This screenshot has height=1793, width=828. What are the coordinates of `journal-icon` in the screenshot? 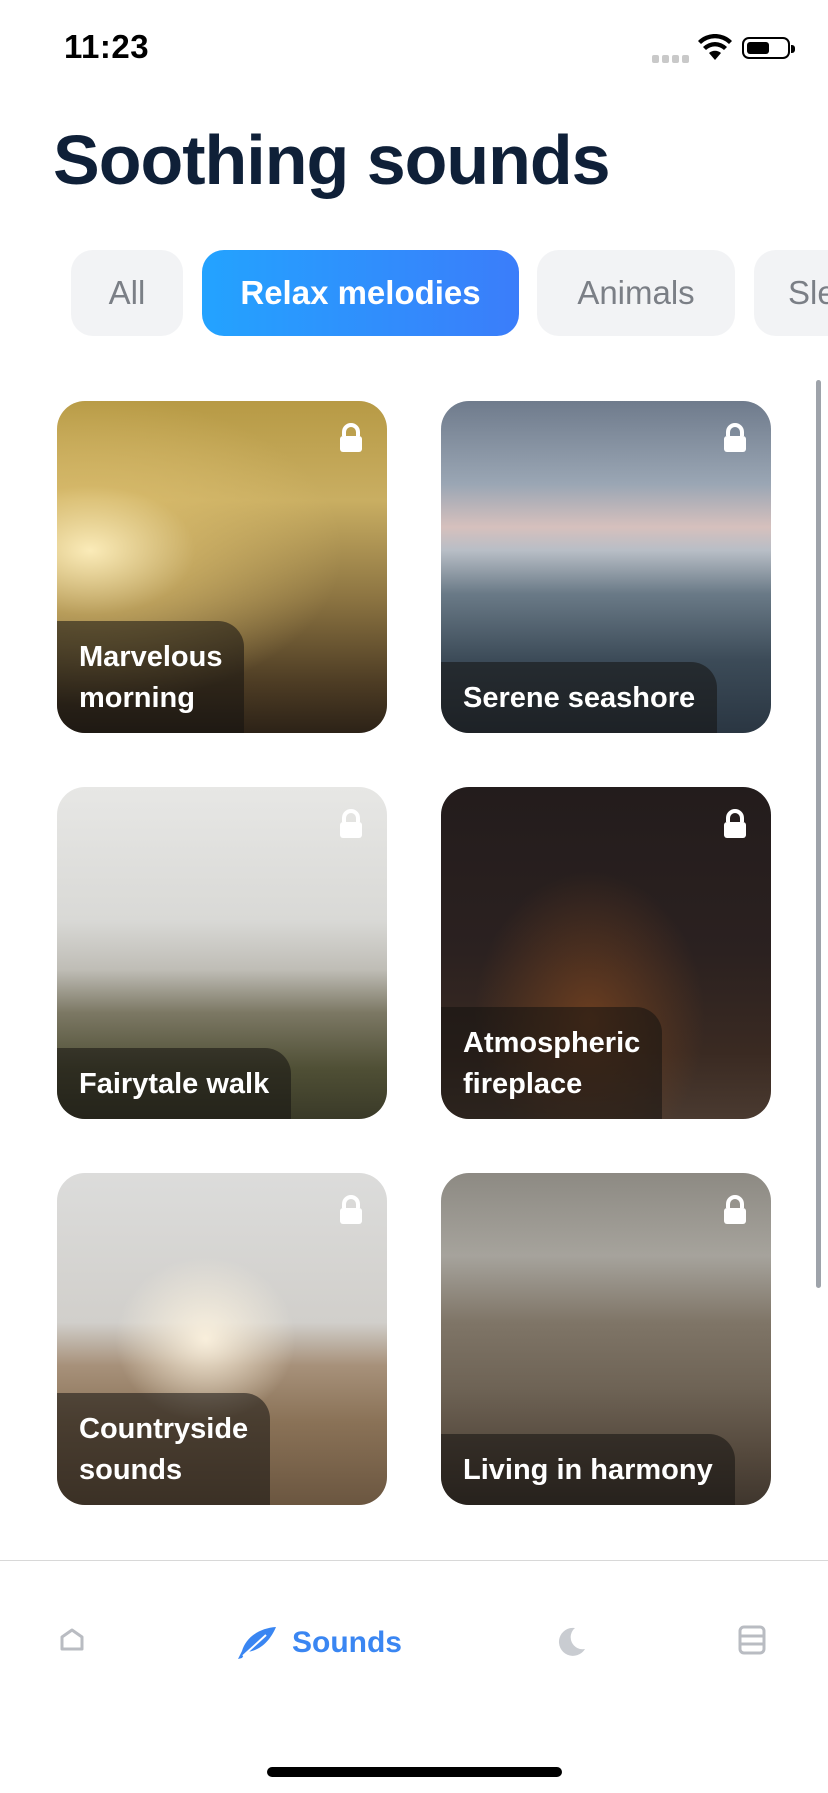 It's located at (752, 1640).